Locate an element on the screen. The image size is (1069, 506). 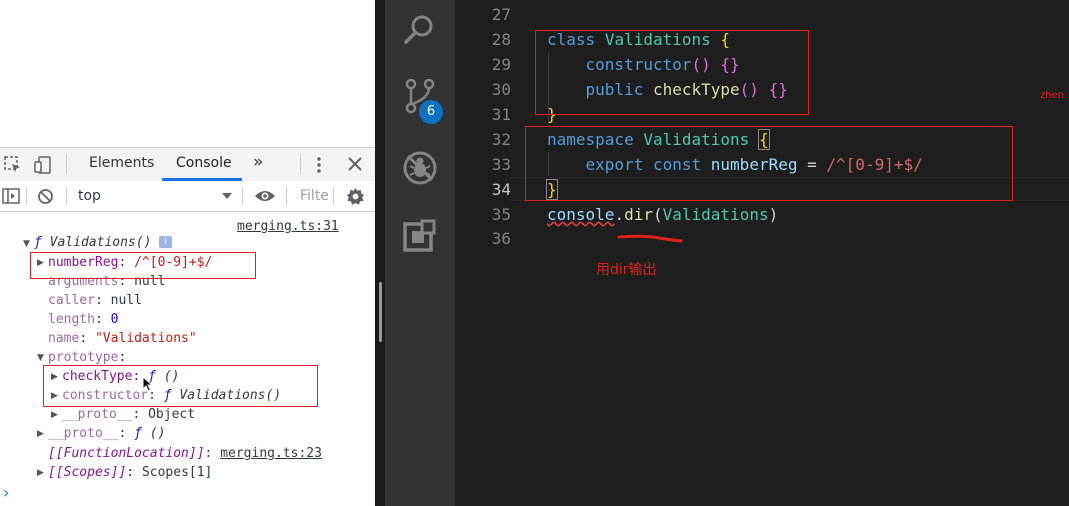
clear-console-icon is located at coordinates (45, 198).